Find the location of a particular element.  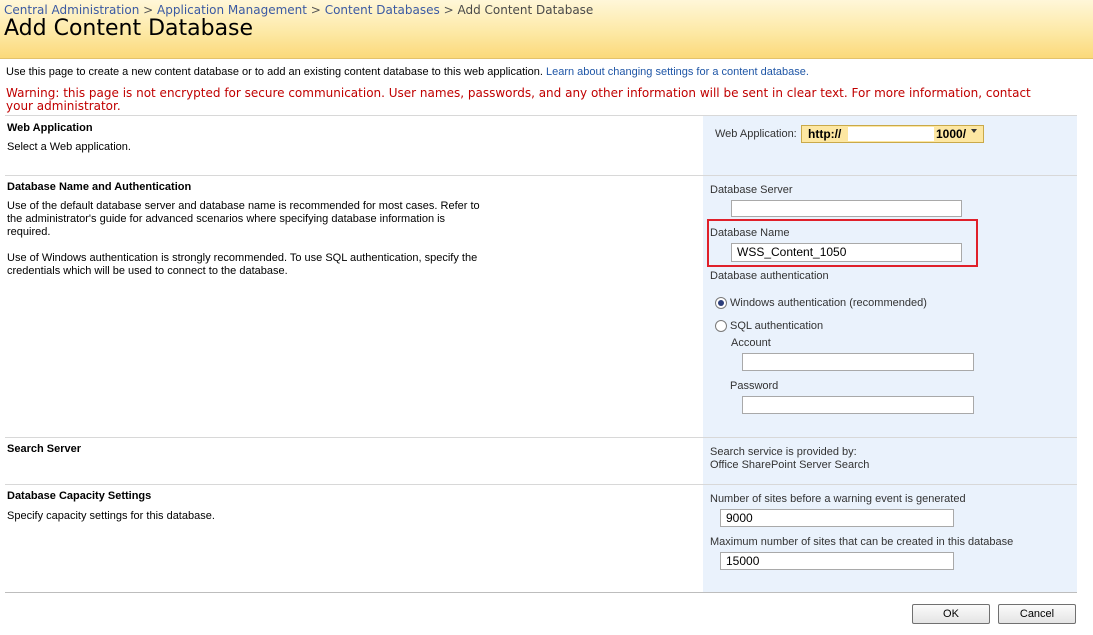

chevron-down-icon is located at coordinates (974, 131).